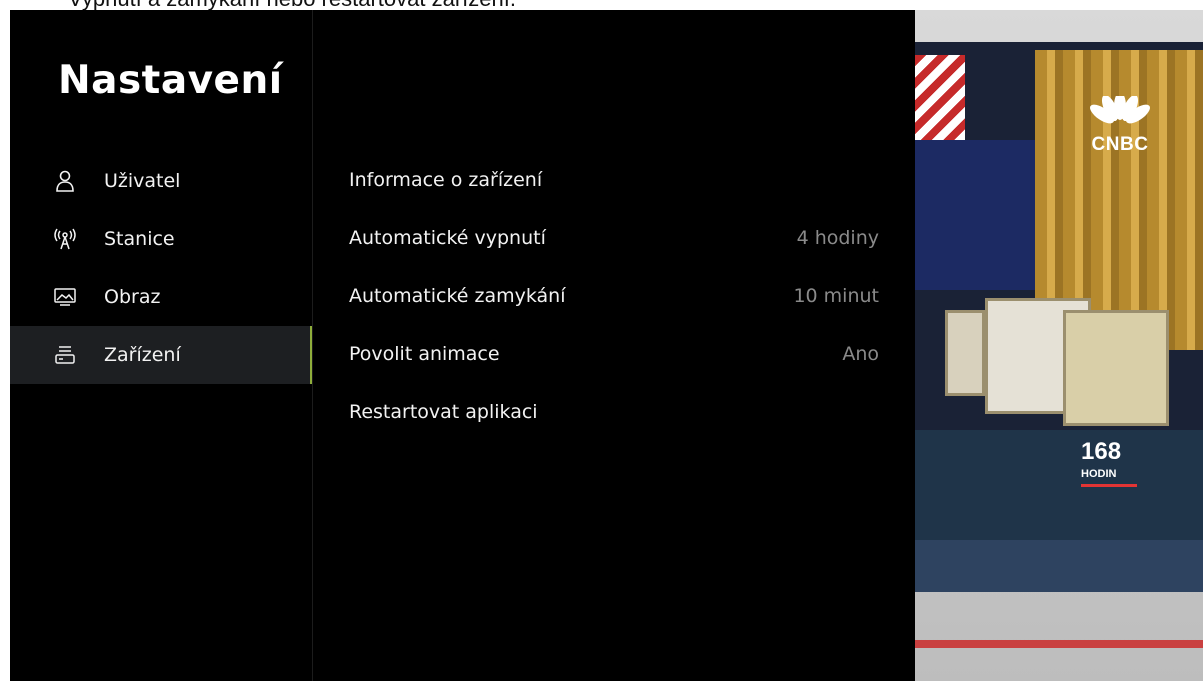 This screenshot has height=681, width=1203. Describe the element at coordinates (65, 181) in the screenshot. I see `user-icon` at that location.